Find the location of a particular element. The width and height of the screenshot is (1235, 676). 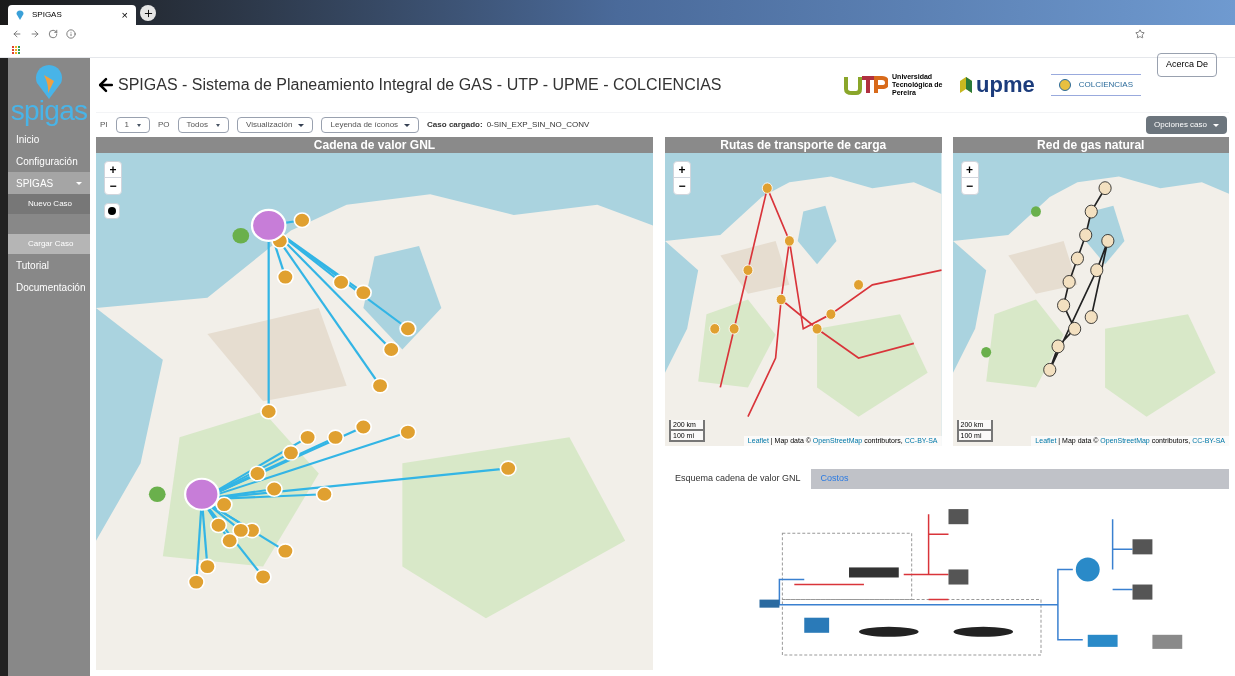

loaded-case-value: 0-SIN_EXP_SIN_NO_CONV is located at coordinates (538, 125).